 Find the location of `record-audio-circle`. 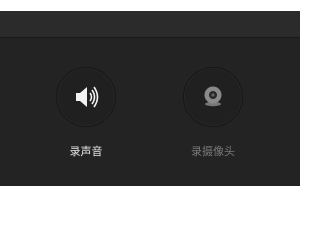

record-audio-circle is located at coordinates (86, 97).